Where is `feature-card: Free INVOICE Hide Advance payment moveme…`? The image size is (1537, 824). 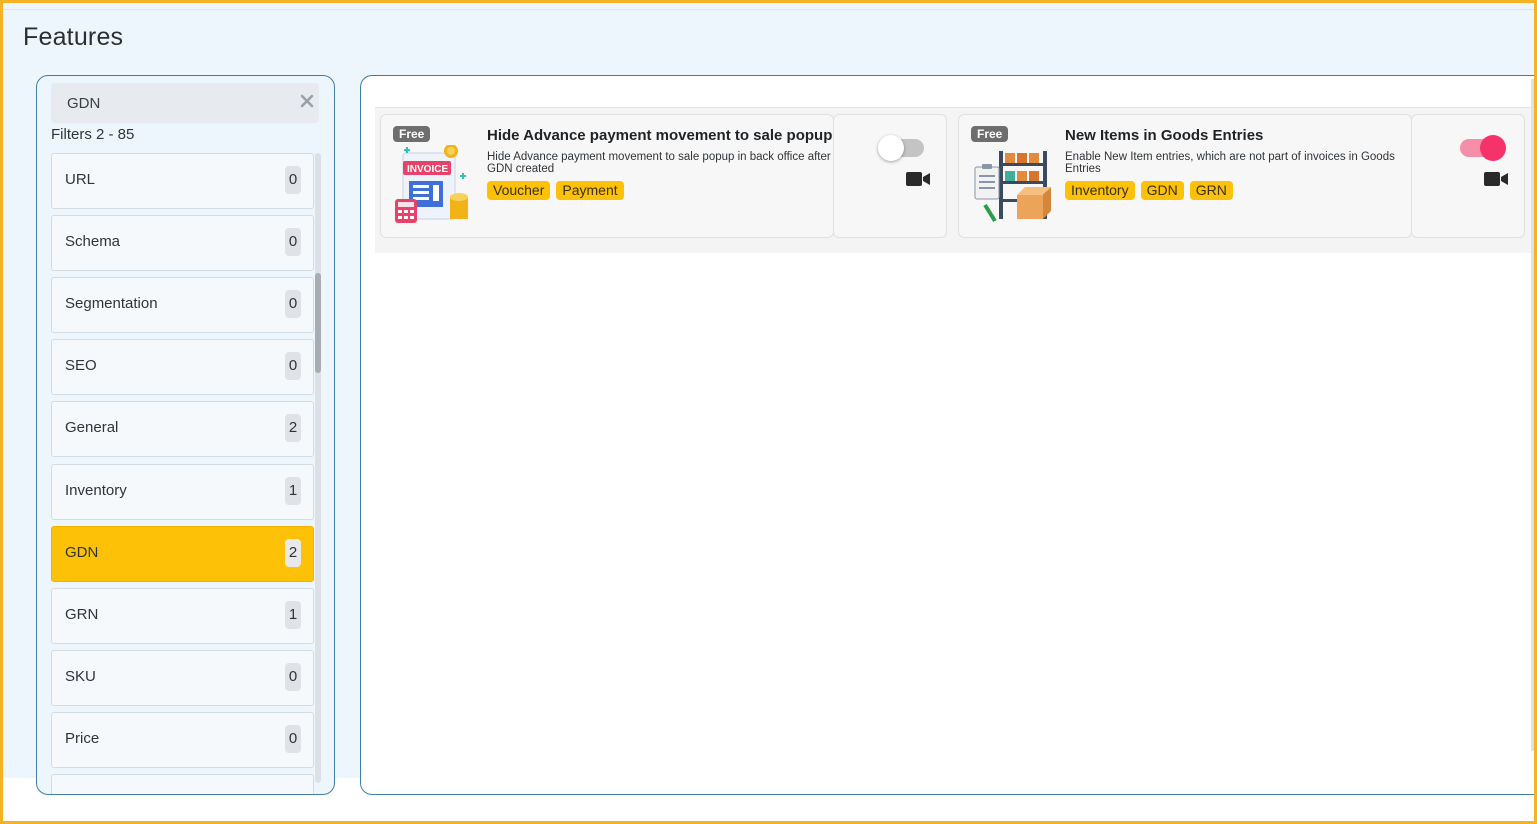 feature-card: Free INVOICE Hide Advance payment moveme… is located at coordinates (607, 176).